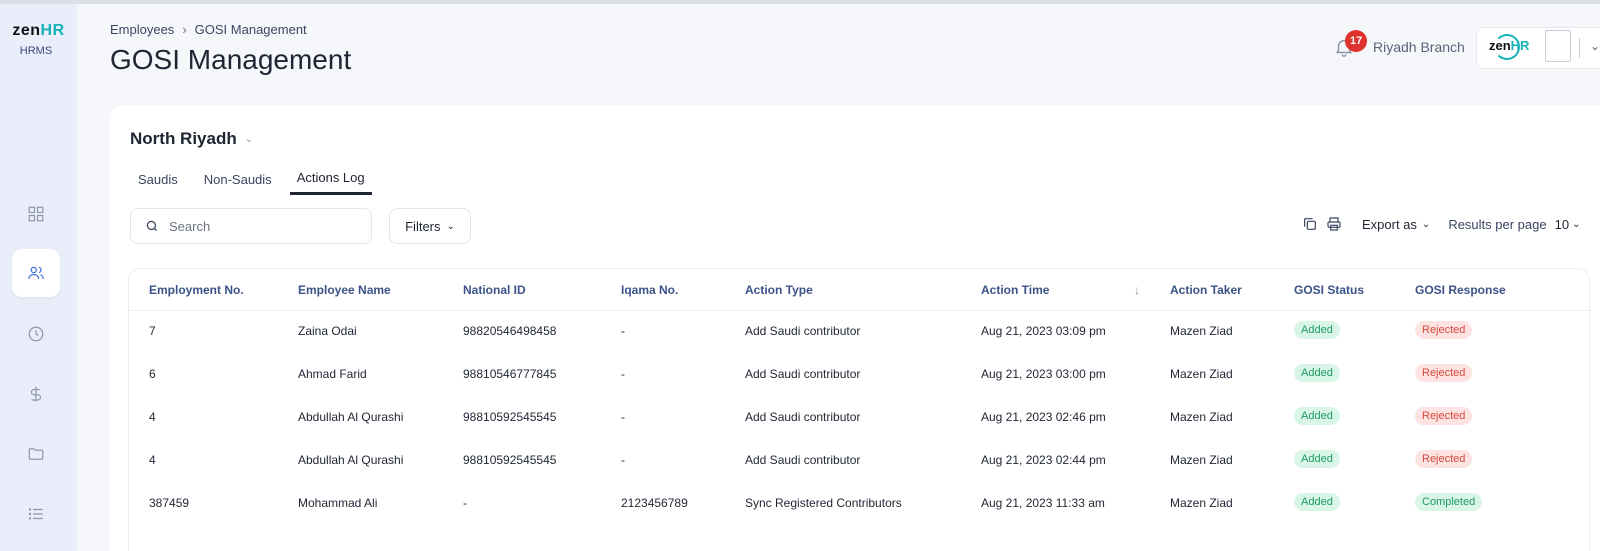 The image size is (1600, 551). I want to click on filters-button: Filters ⌄, so click(430, 226).